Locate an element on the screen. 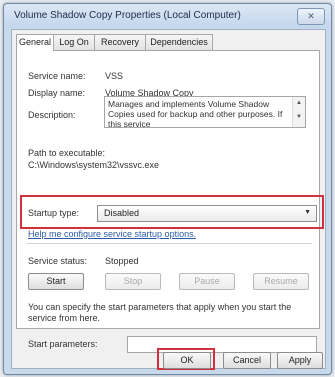  display-name-label: Display name: is located at coordinates (57, 93).